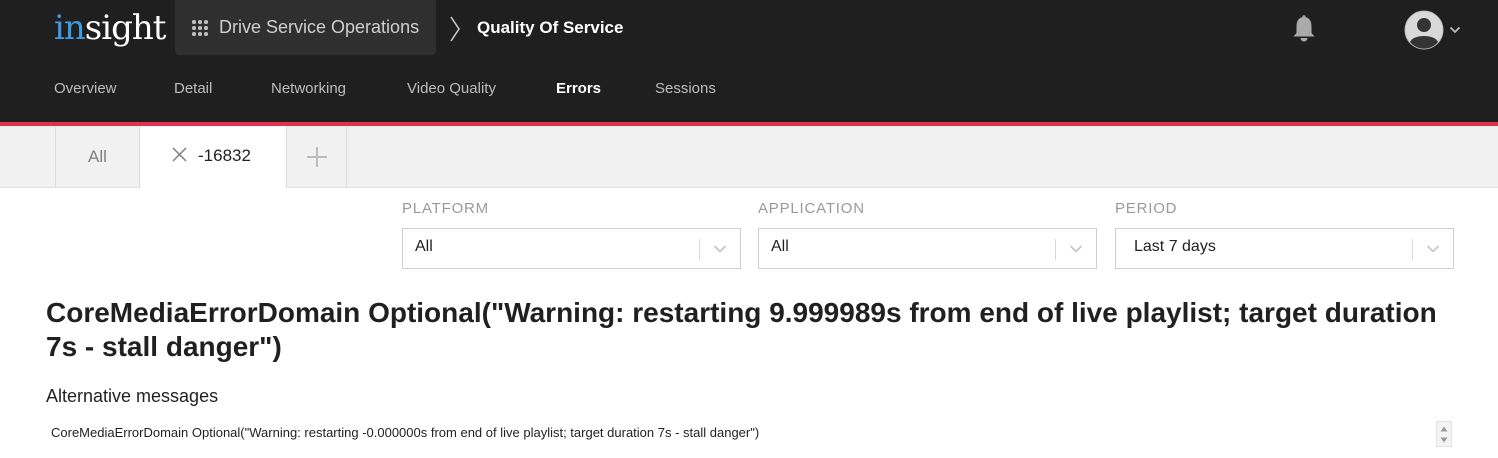  Describe the element at coordinates (200, 28) in the screenshot. I see `grid-icon` at that location.